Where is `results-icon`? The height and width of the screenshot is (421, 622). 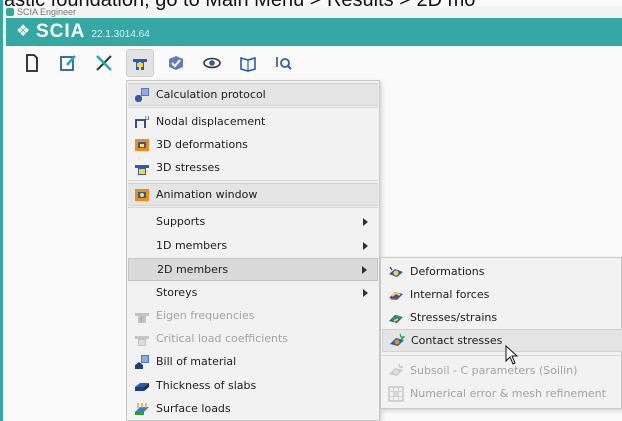 results-icon is located at coordinates (140, 64).